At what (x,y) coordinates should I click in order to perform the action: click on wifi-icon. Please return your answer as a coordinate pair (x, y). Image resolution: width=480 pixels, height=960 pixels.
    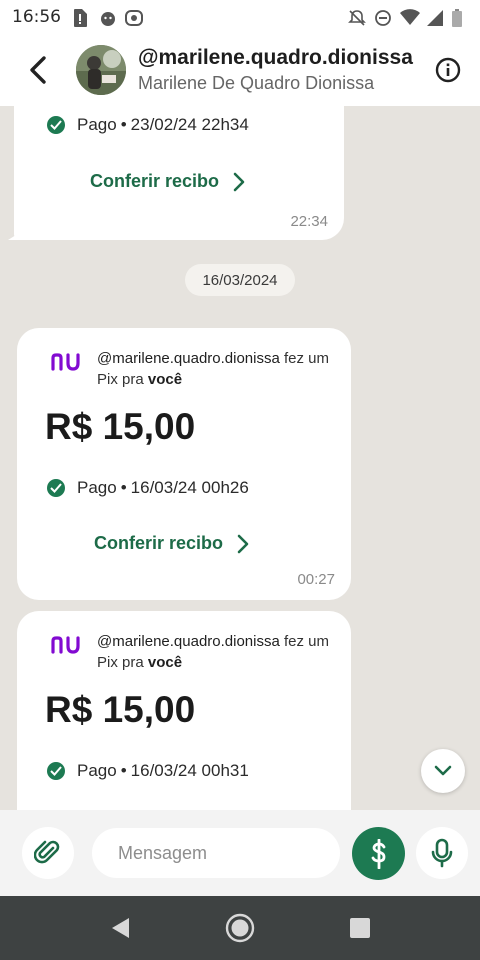
    Looking at the image, I should click on (410, 17).